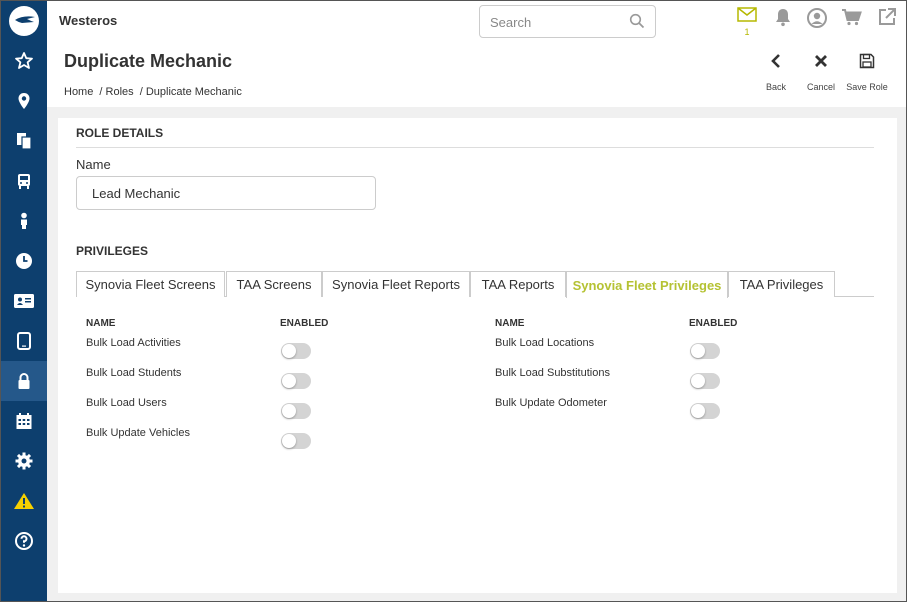  I want to click on breadcrumb-home: Home, so click(78, 92).